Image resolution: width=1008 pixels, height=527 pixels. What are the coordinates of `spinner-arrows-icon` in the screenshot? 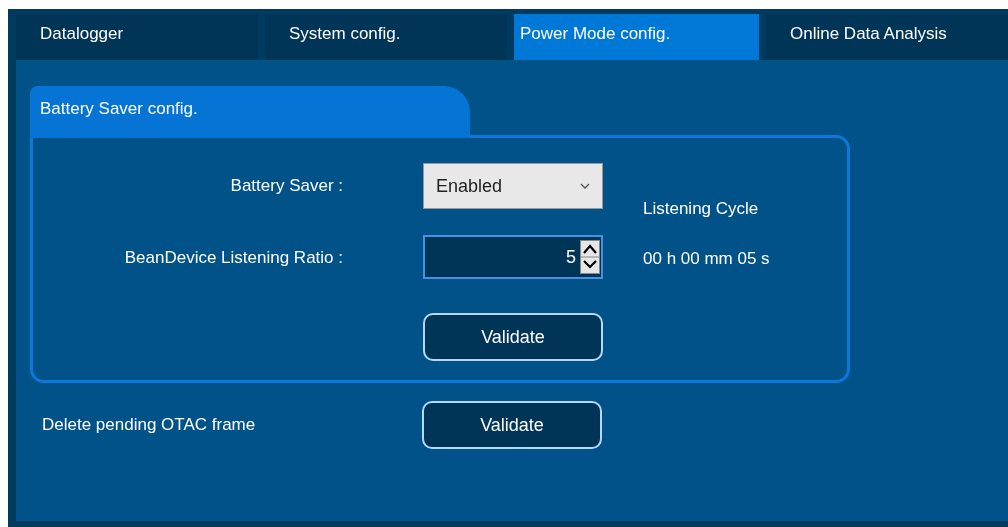 It's located at (590, 257).